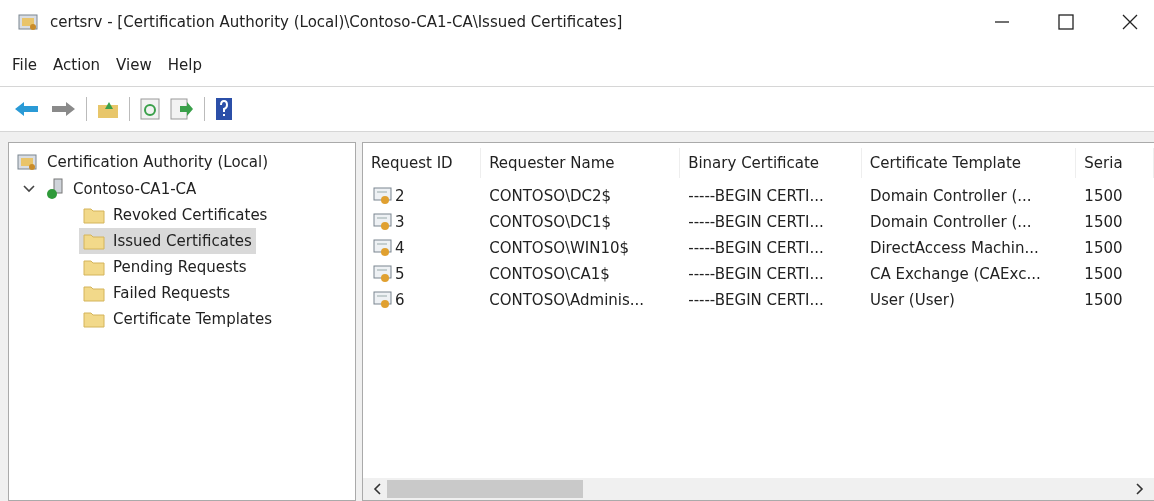 The width and height of the screenshot is (1154, 501). I want to click on forward-arrow-icon, so click(63, 109).